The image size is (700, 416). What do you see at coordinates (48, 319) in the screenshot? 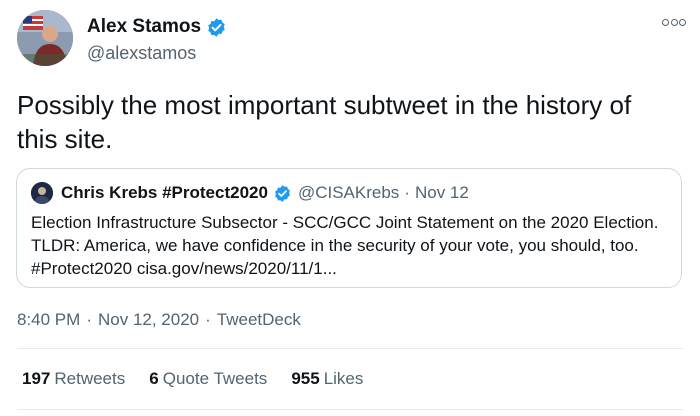
I see `tweet-time: 8:40 PM` at bounding box center [48, 319].